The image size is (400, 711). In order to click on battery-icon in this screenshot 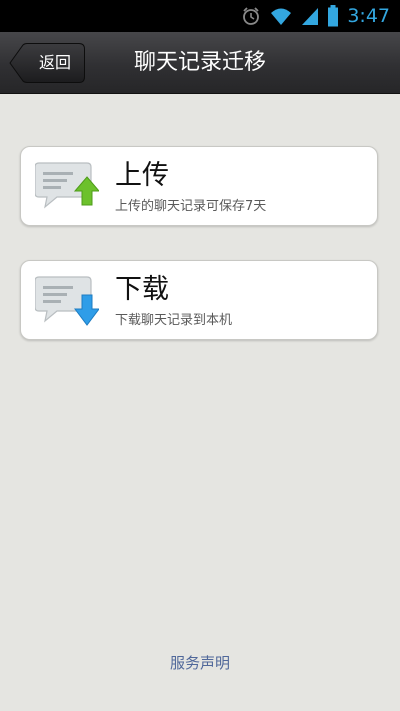, I will do `click(333, 16)`.